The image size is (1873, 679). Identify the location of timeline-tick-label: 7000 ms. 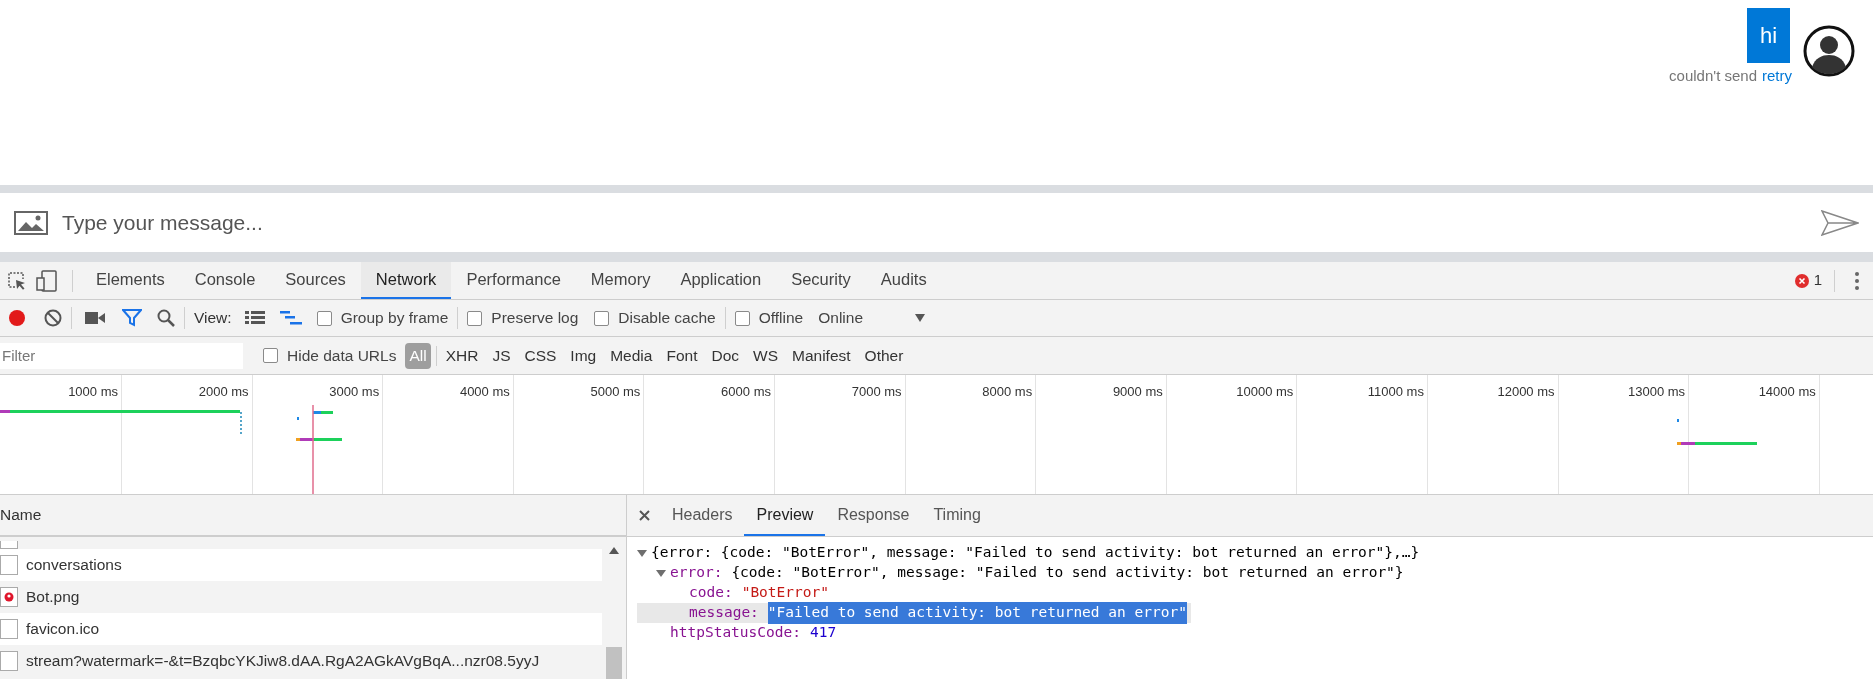
(876, 392).